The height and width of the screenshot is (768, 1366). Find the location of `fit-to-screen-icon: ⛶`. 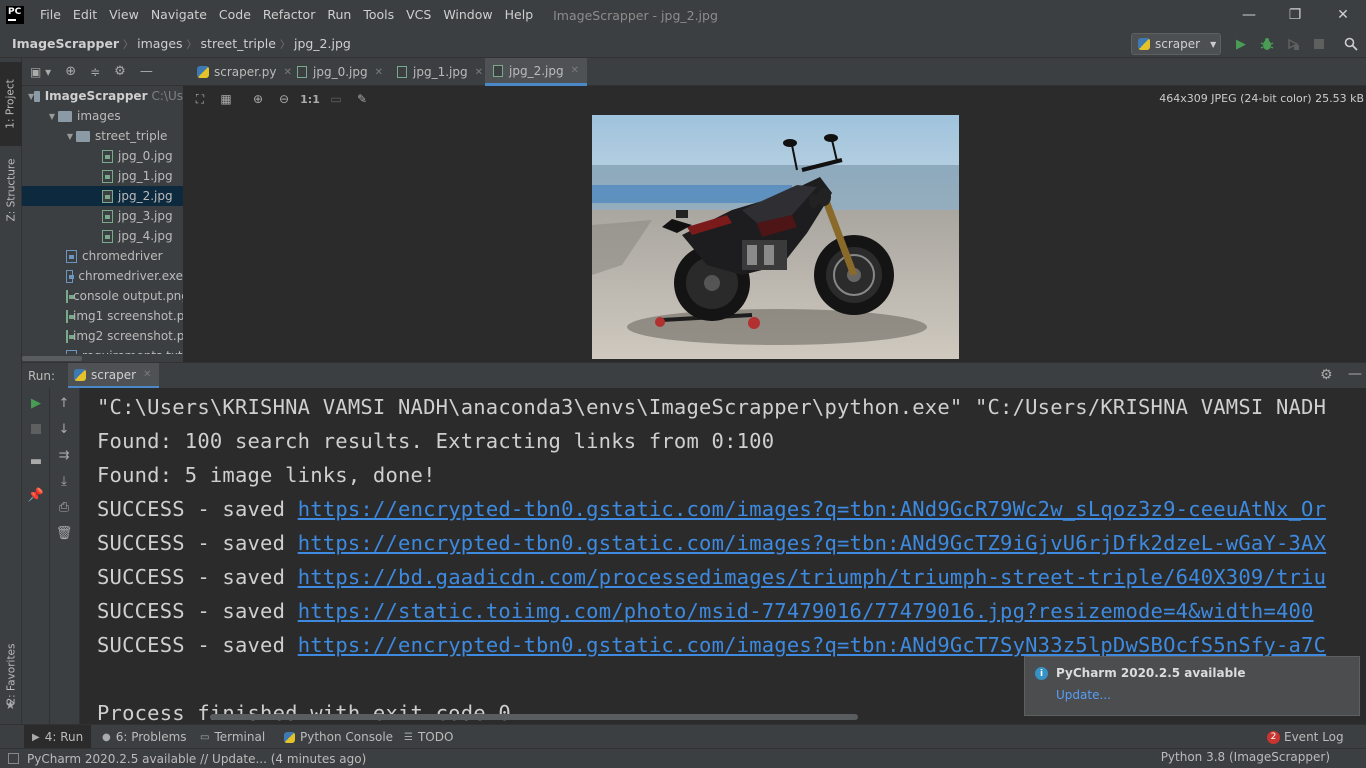

fit-to-screen-icon: ⛶ is located at coordinates (200, 99).